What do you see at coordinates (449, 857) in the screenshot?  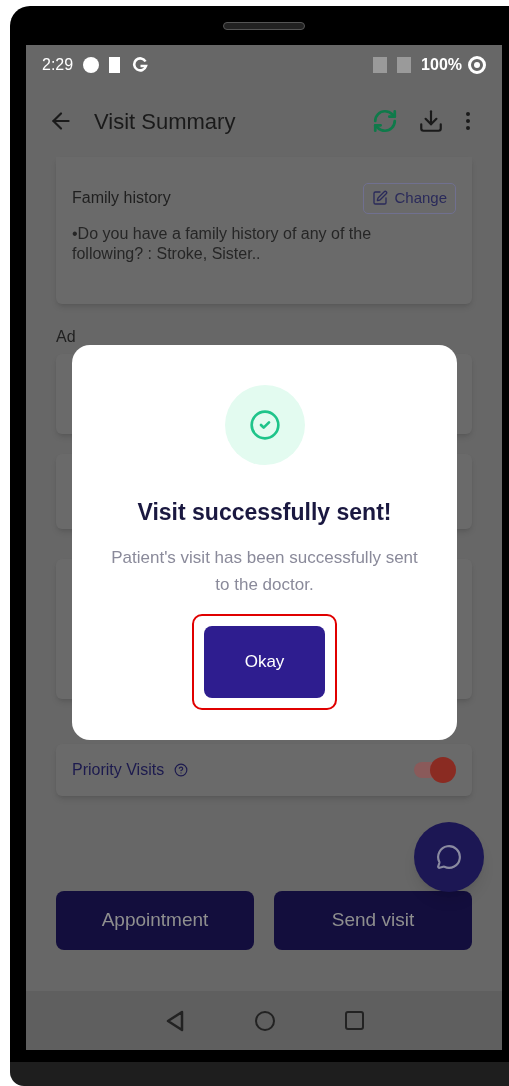 I see `chat-icon` at bounding box center [449, 857].